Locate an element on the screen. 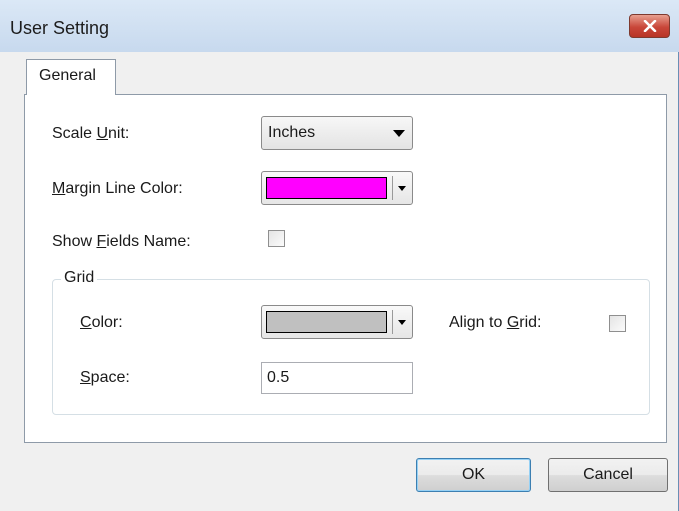 This screenshot has width=679, height=511. align-to-grid-label-rest: rid: is located at coordinates (530, 322).